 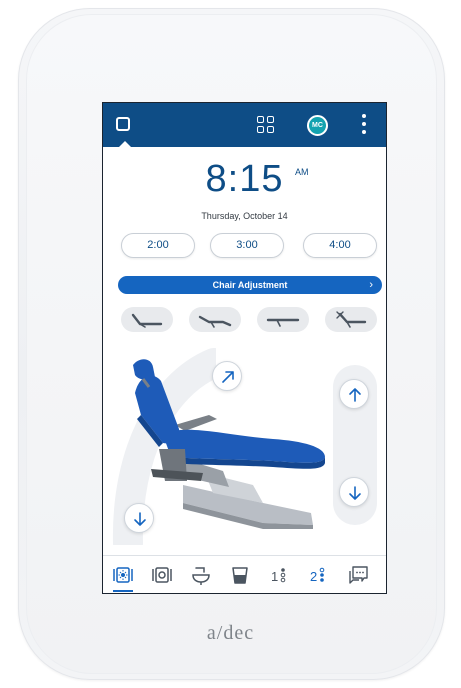 I want to click on backrest-up-button, so click(x=227, y=376).